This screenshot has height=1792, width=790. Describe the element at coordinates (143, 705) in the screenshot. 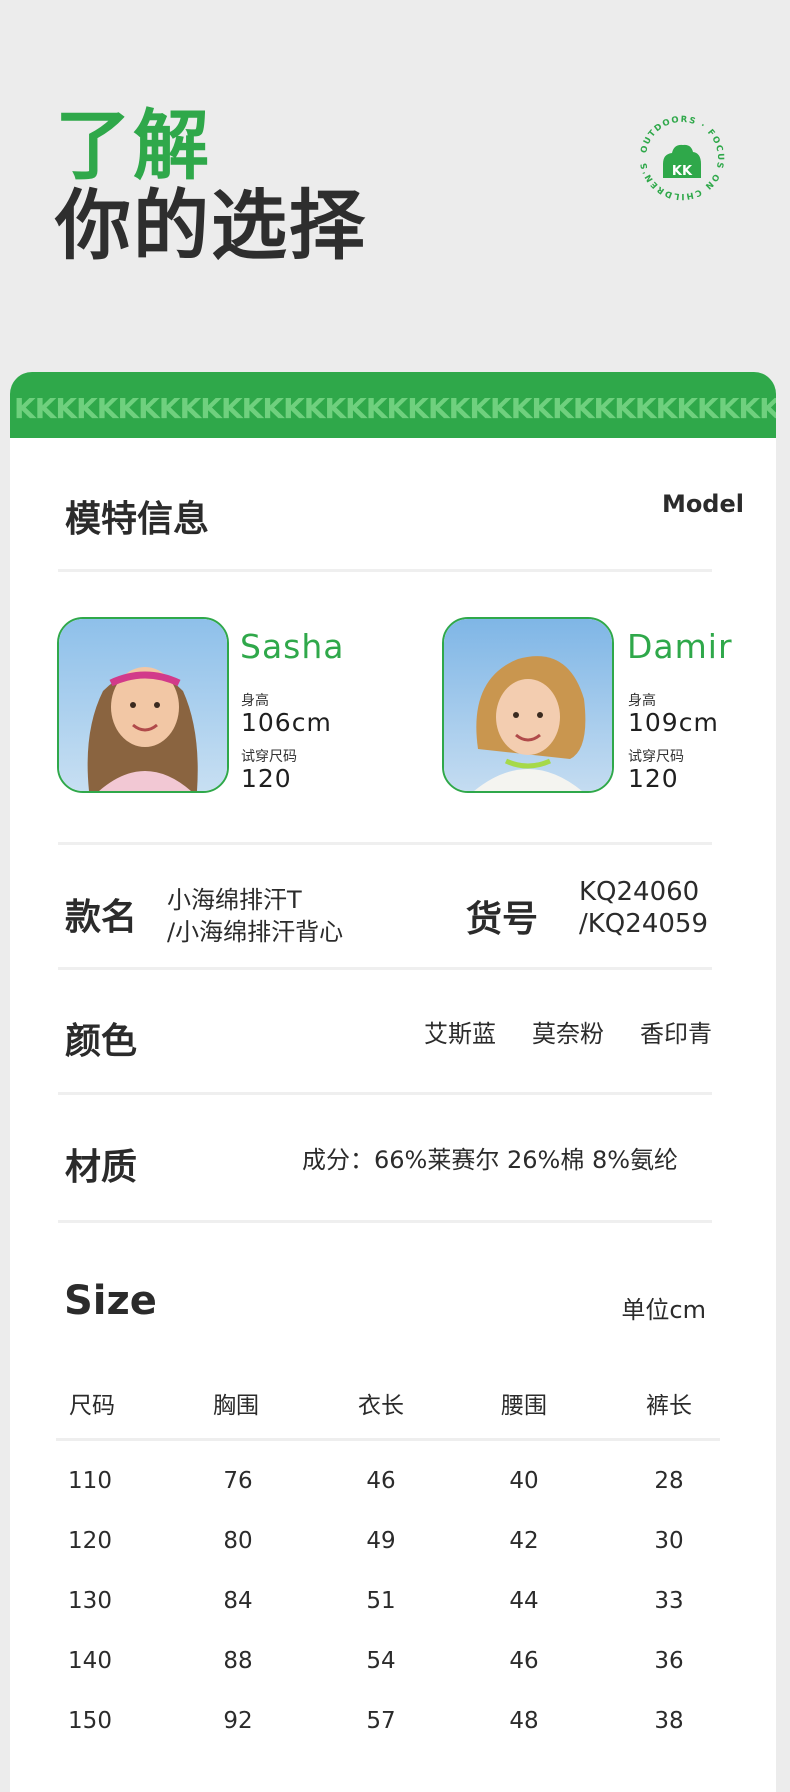

I see `model-photo-sasha` at that location.